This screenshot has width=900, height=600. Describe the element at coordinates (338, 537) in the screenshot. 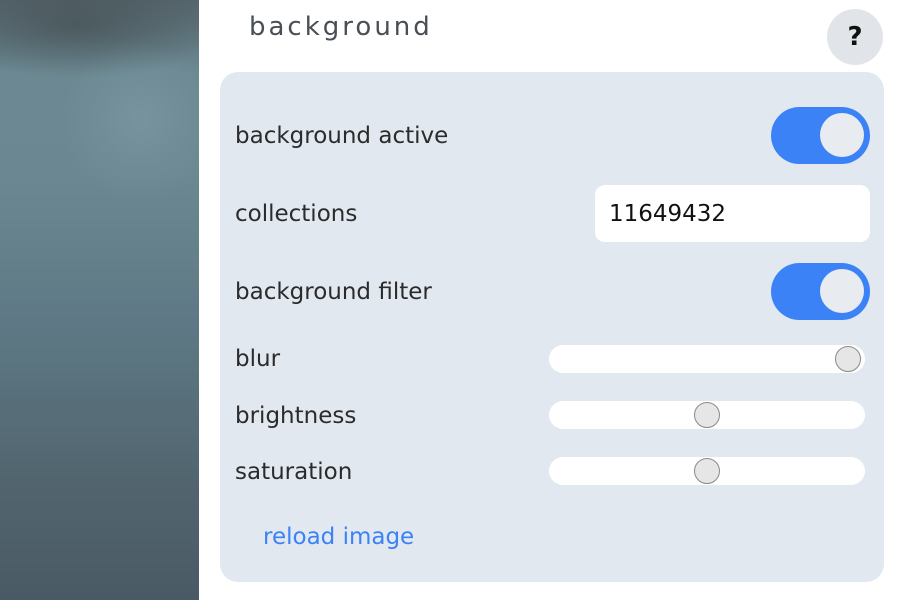

I see `reload-image-link: reload image` at that location.